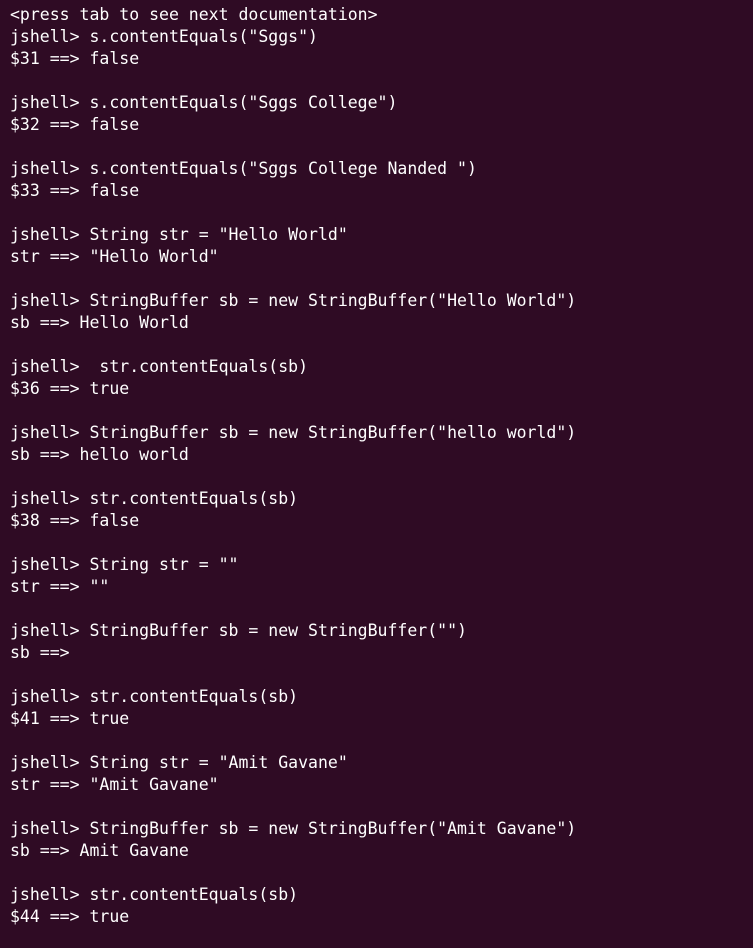 The height and width of the screenshot is (948, 753). What do you see at coordinates (99, 322) in the screenshot?
I see `terminal-line: sb ==> Hello World` at bounding box center [99, 322].